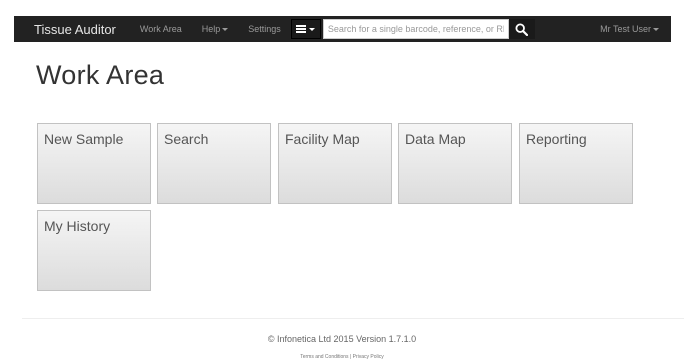  What do you see at coordinates (435, 139) in the screenshot?
I see `tile-label: Data Map` at bounding box center [435, 139].